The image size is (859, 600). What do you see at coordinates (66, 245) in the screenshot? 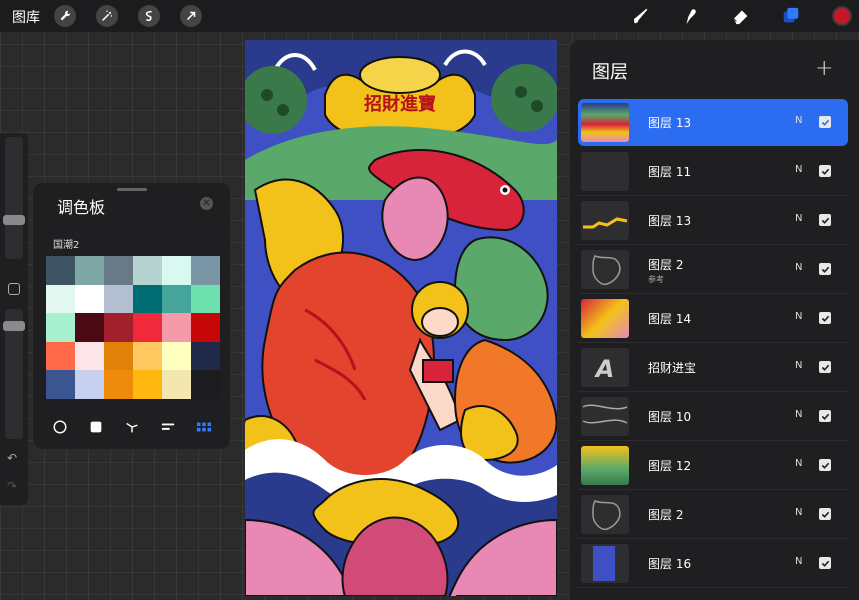
I see `palette-name: 国潮2` at bounding box center [66, 245].